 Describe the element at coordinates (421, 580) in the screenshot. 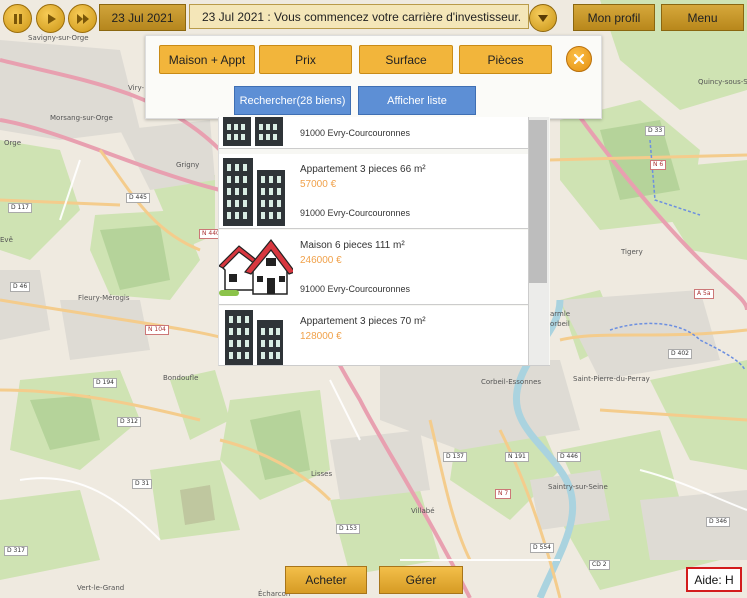

I see `manage-button: Gérer` at that location.